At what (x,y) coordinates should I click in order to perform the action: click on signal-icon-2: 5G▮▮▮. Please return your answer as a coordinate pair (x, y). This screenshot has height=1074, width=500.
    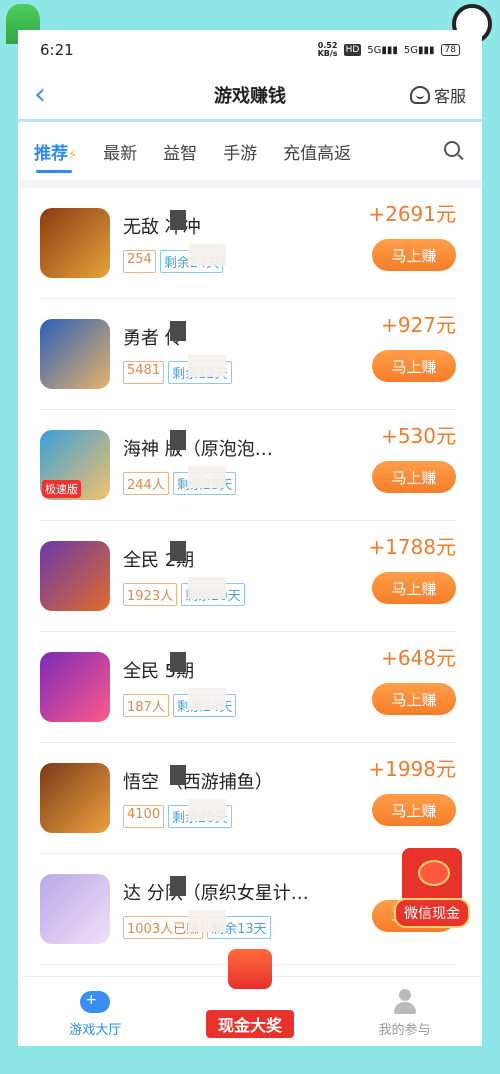
    Looking at the image, I should click on (419, 50).